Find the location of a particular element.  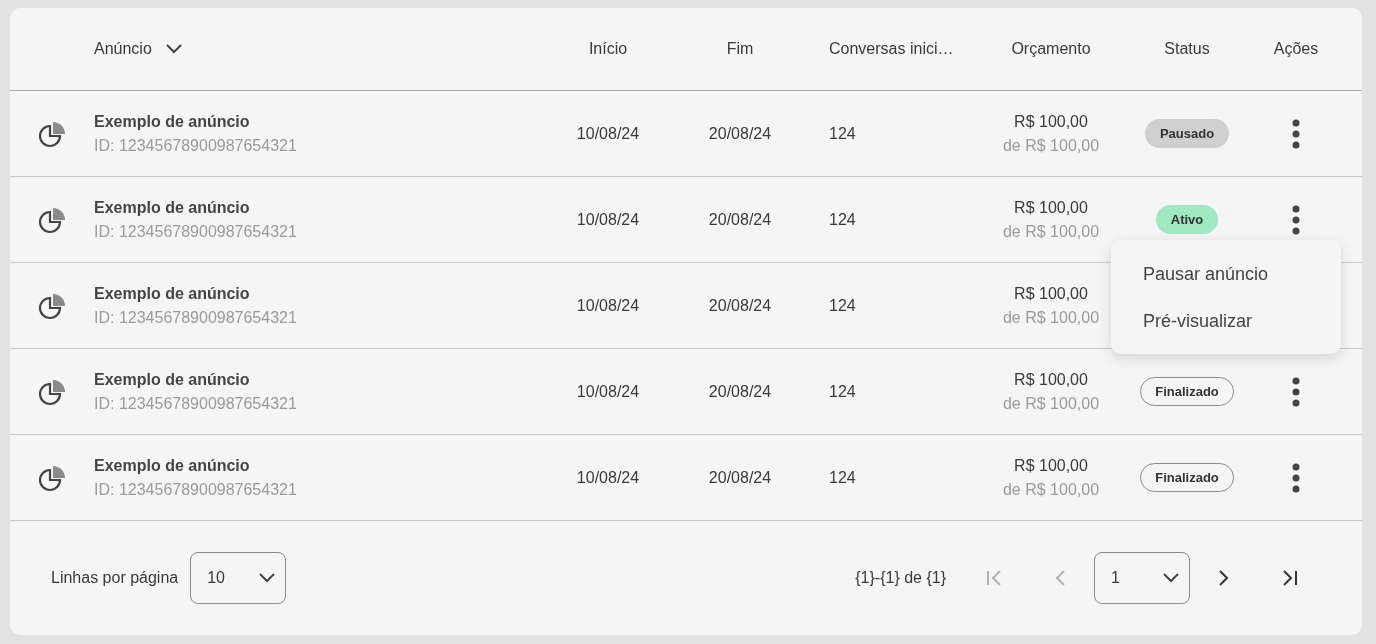

column-header: Anúncio is located at coordinates (123, 49).